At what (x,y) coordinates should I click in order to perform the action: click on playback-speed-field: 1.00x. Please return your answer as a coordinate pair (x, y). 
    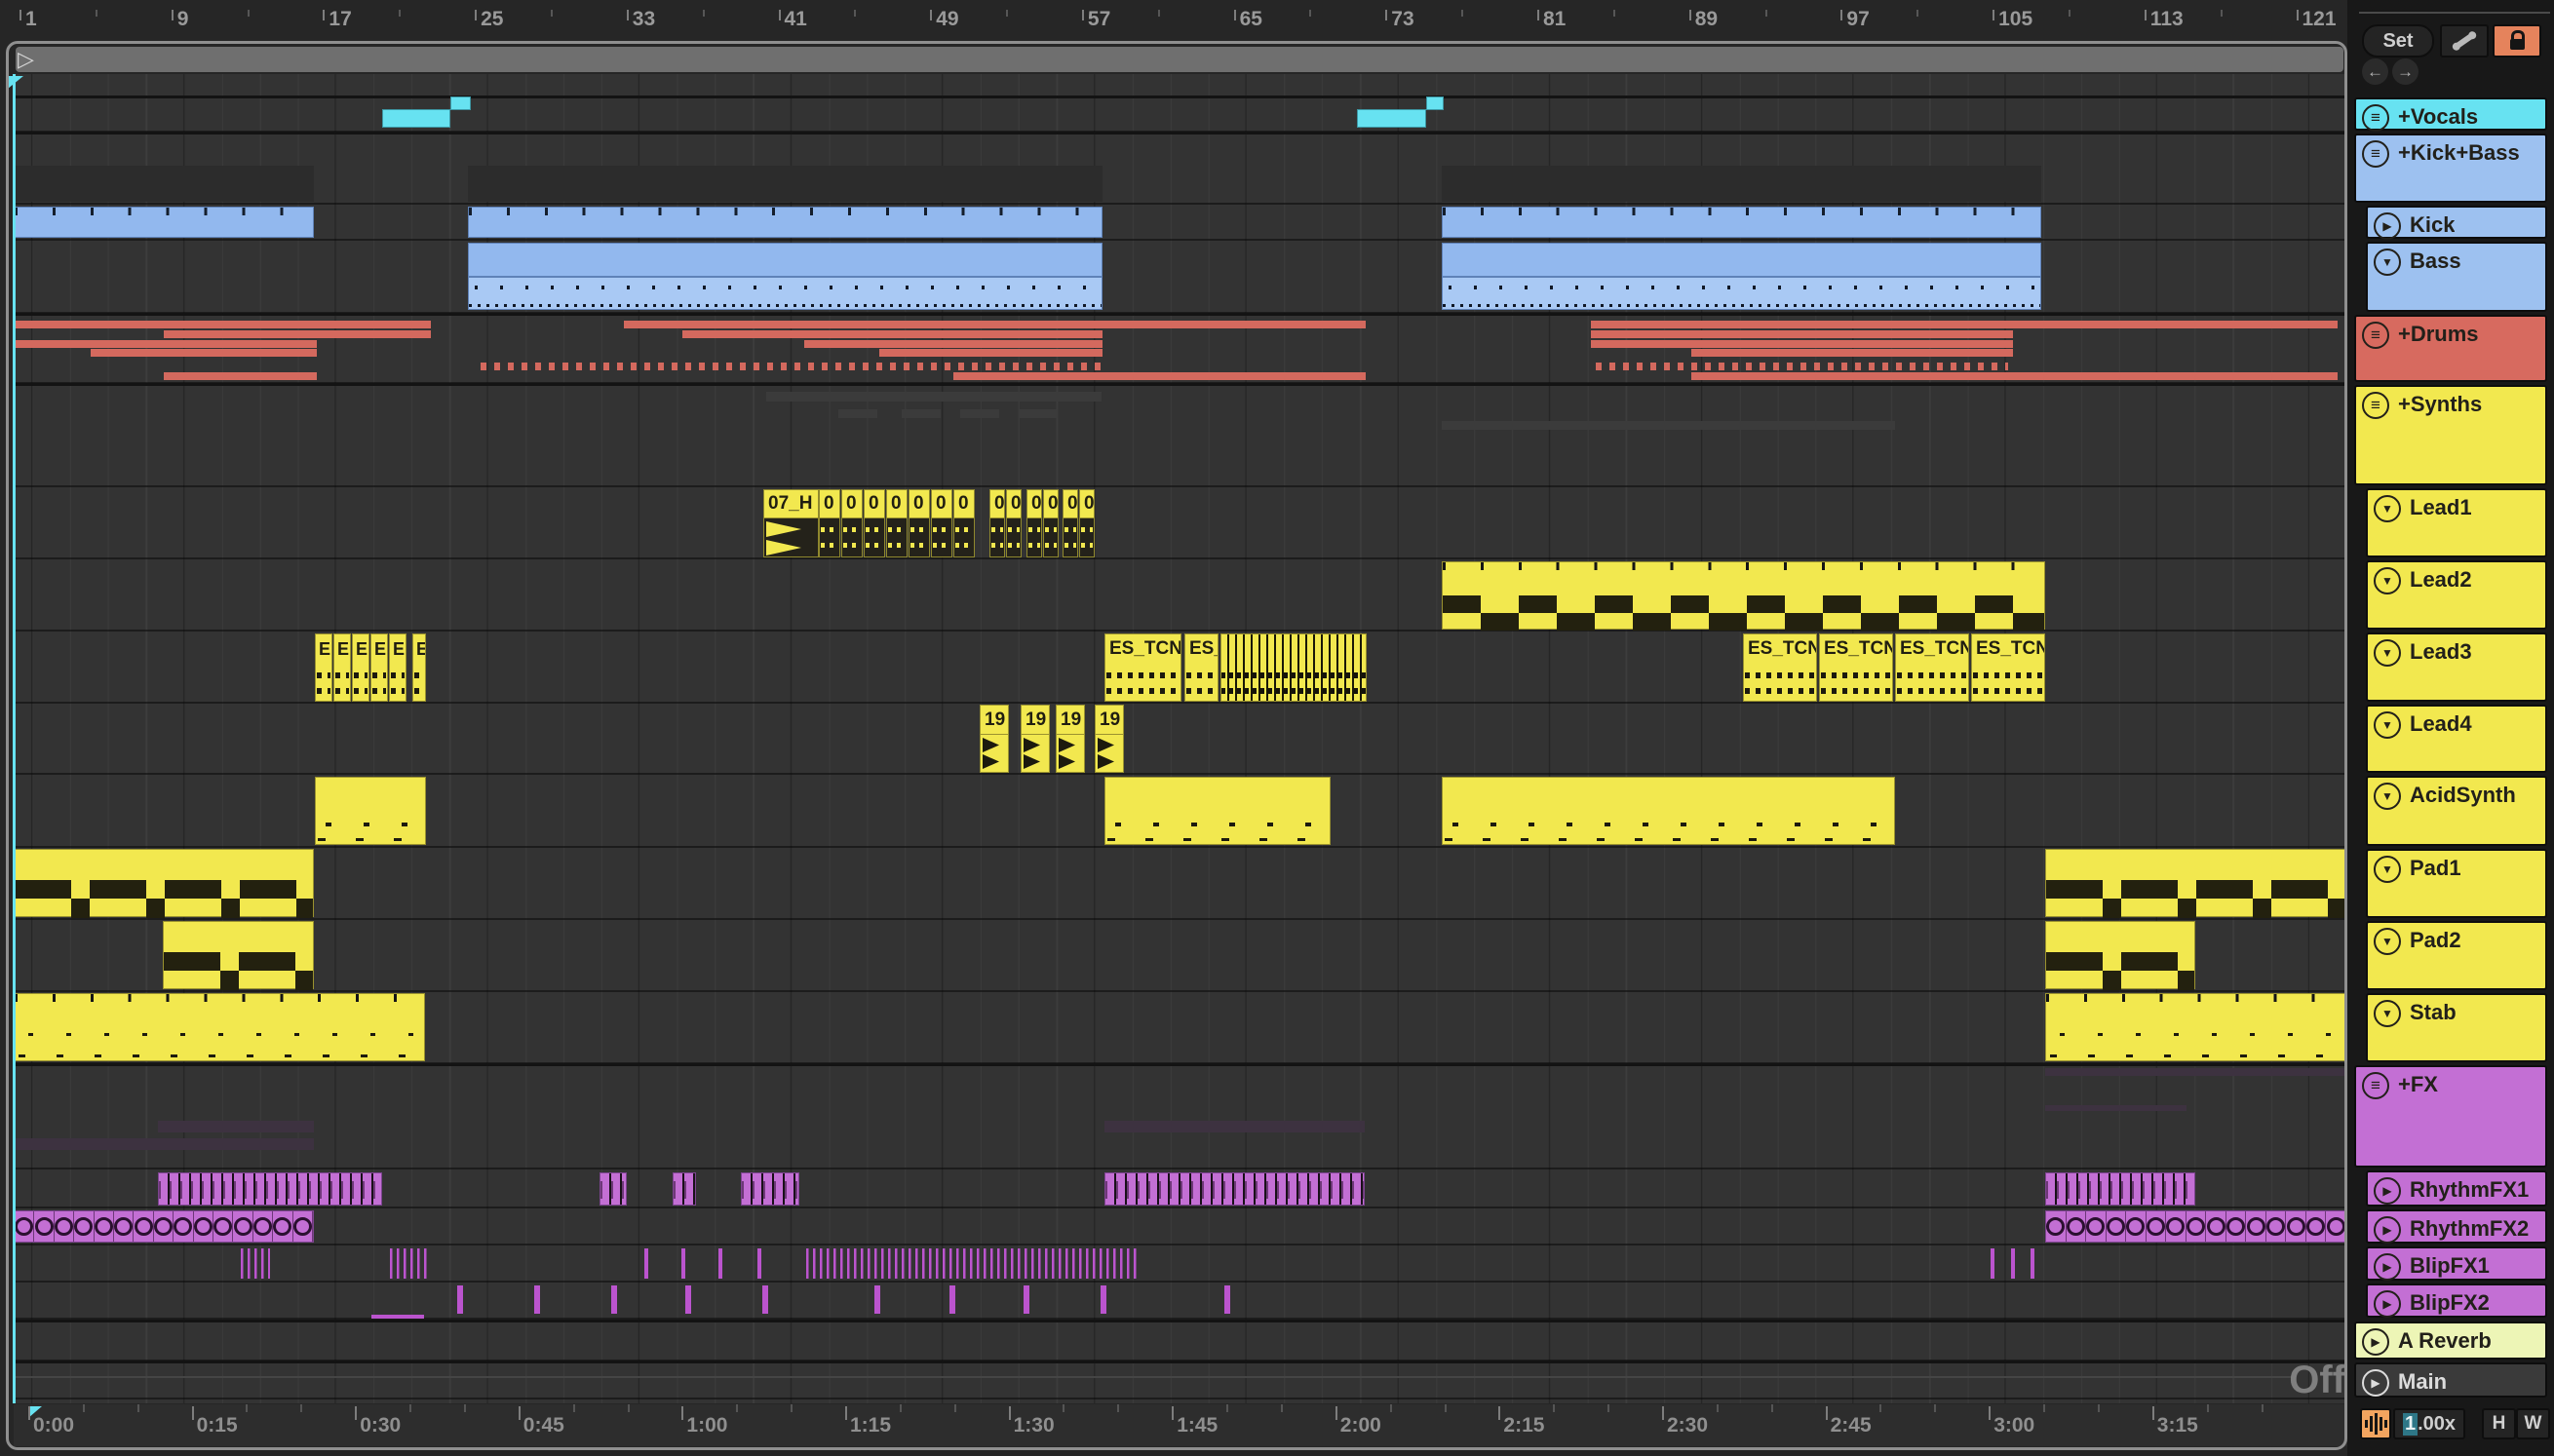
    Looking at the image, I should click on (2429, 1423).